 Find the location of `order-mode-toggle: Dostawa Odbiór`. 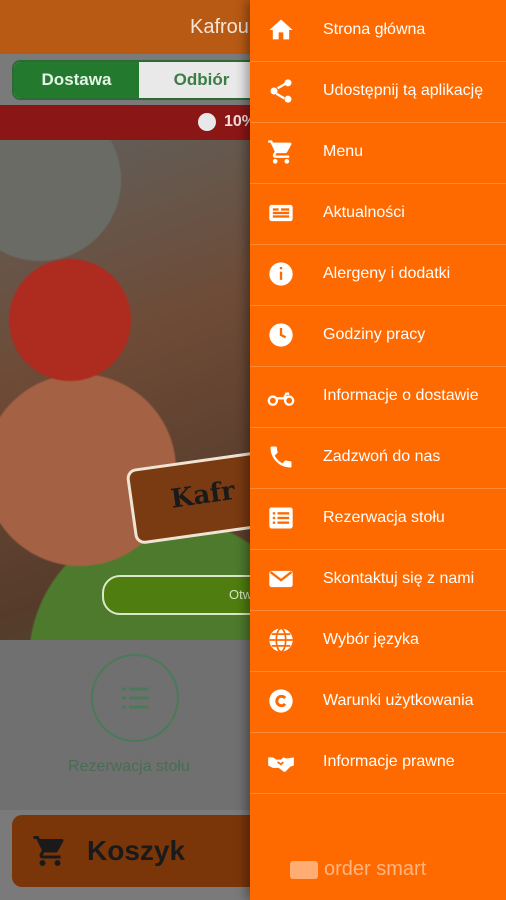

order-mode-toggle: Dostawa Odbiór is located at coordinates (139, 80).